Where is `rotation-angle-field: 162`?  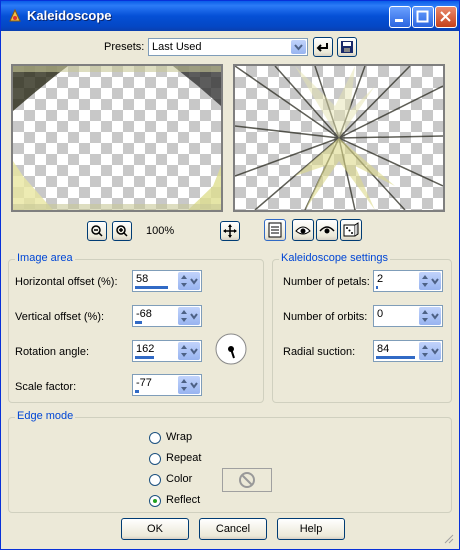
rotation-angle-field: 162 is located at coordinates (167, 351).